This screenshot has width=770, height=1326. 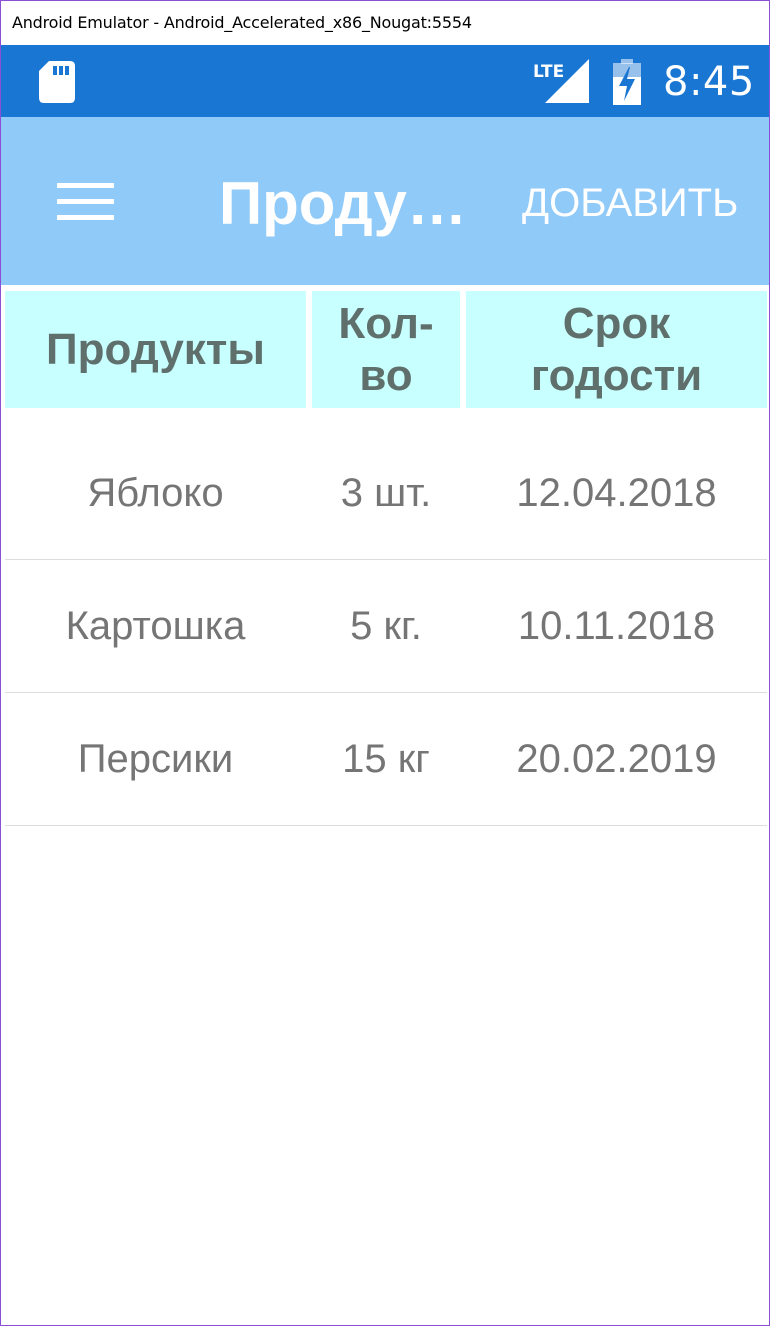 I want to click on product-quantity-cell: 5 кг., so click(x=386, y=625).